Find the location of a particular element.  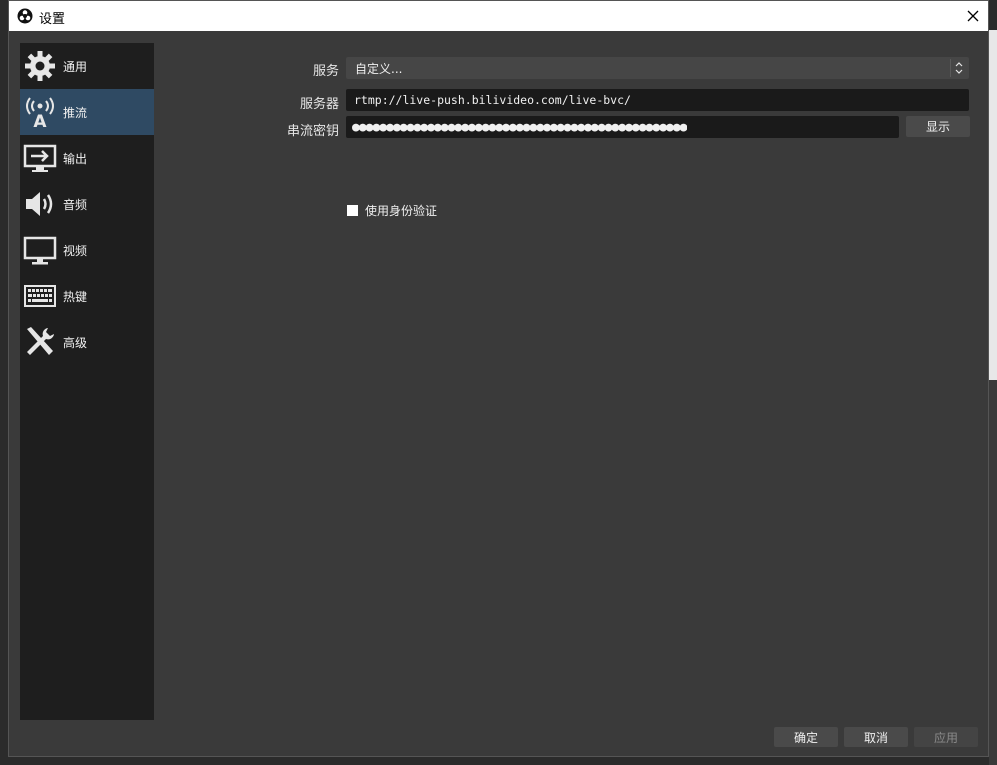

server-input: rtmp://live-push.bilivideo.com/live-bvc/ is located at coordinates (657, 100).